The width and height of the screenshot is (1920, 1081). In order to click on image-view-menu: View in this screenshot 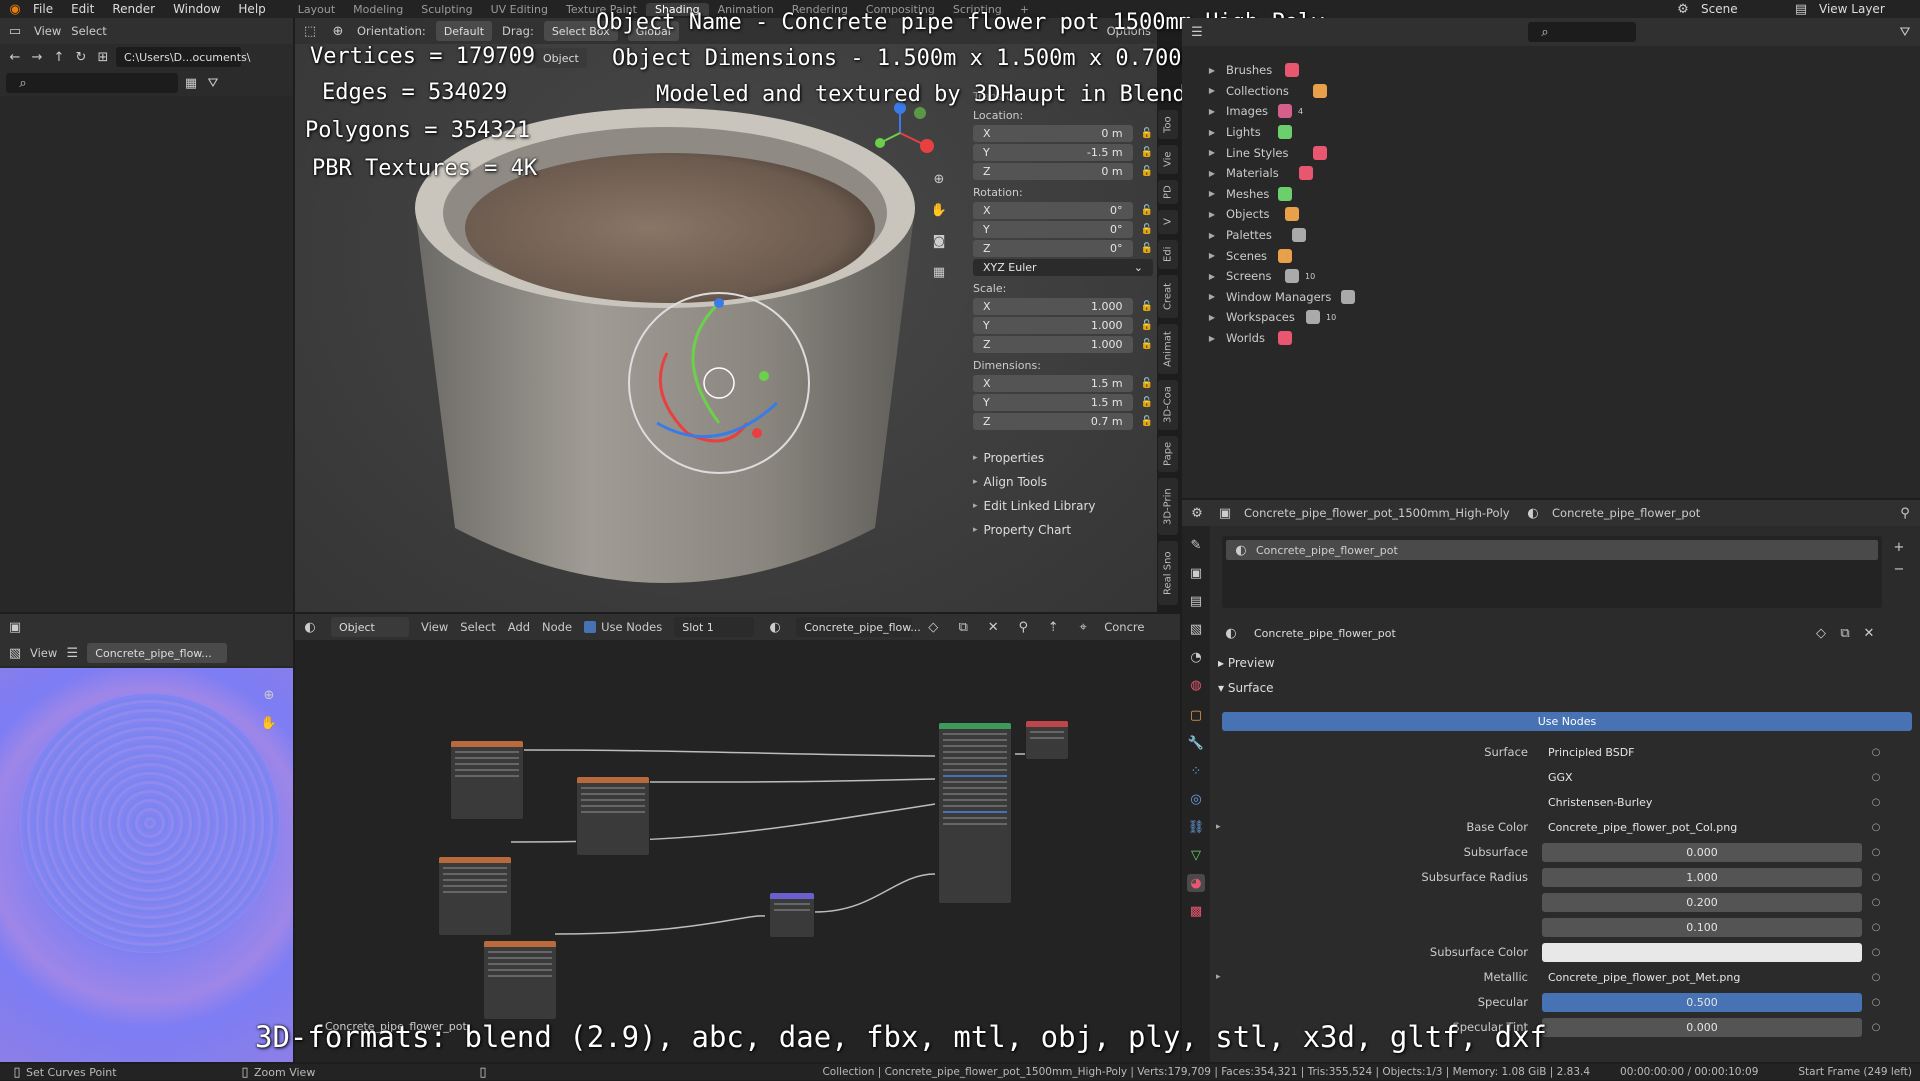, I will do `click(43, 653)`.